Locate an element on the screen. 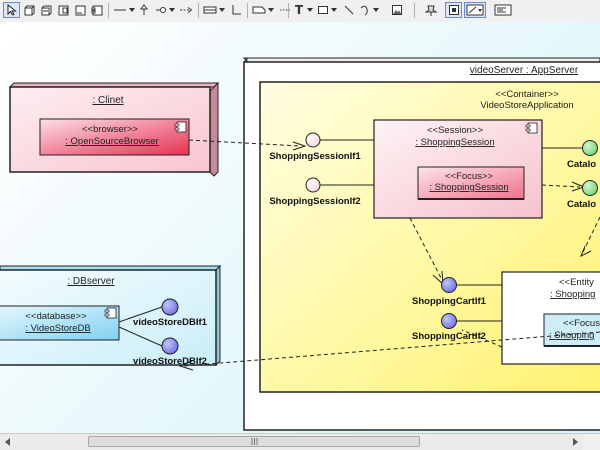  align-distribute-tool is located at coordinates (503, 10).